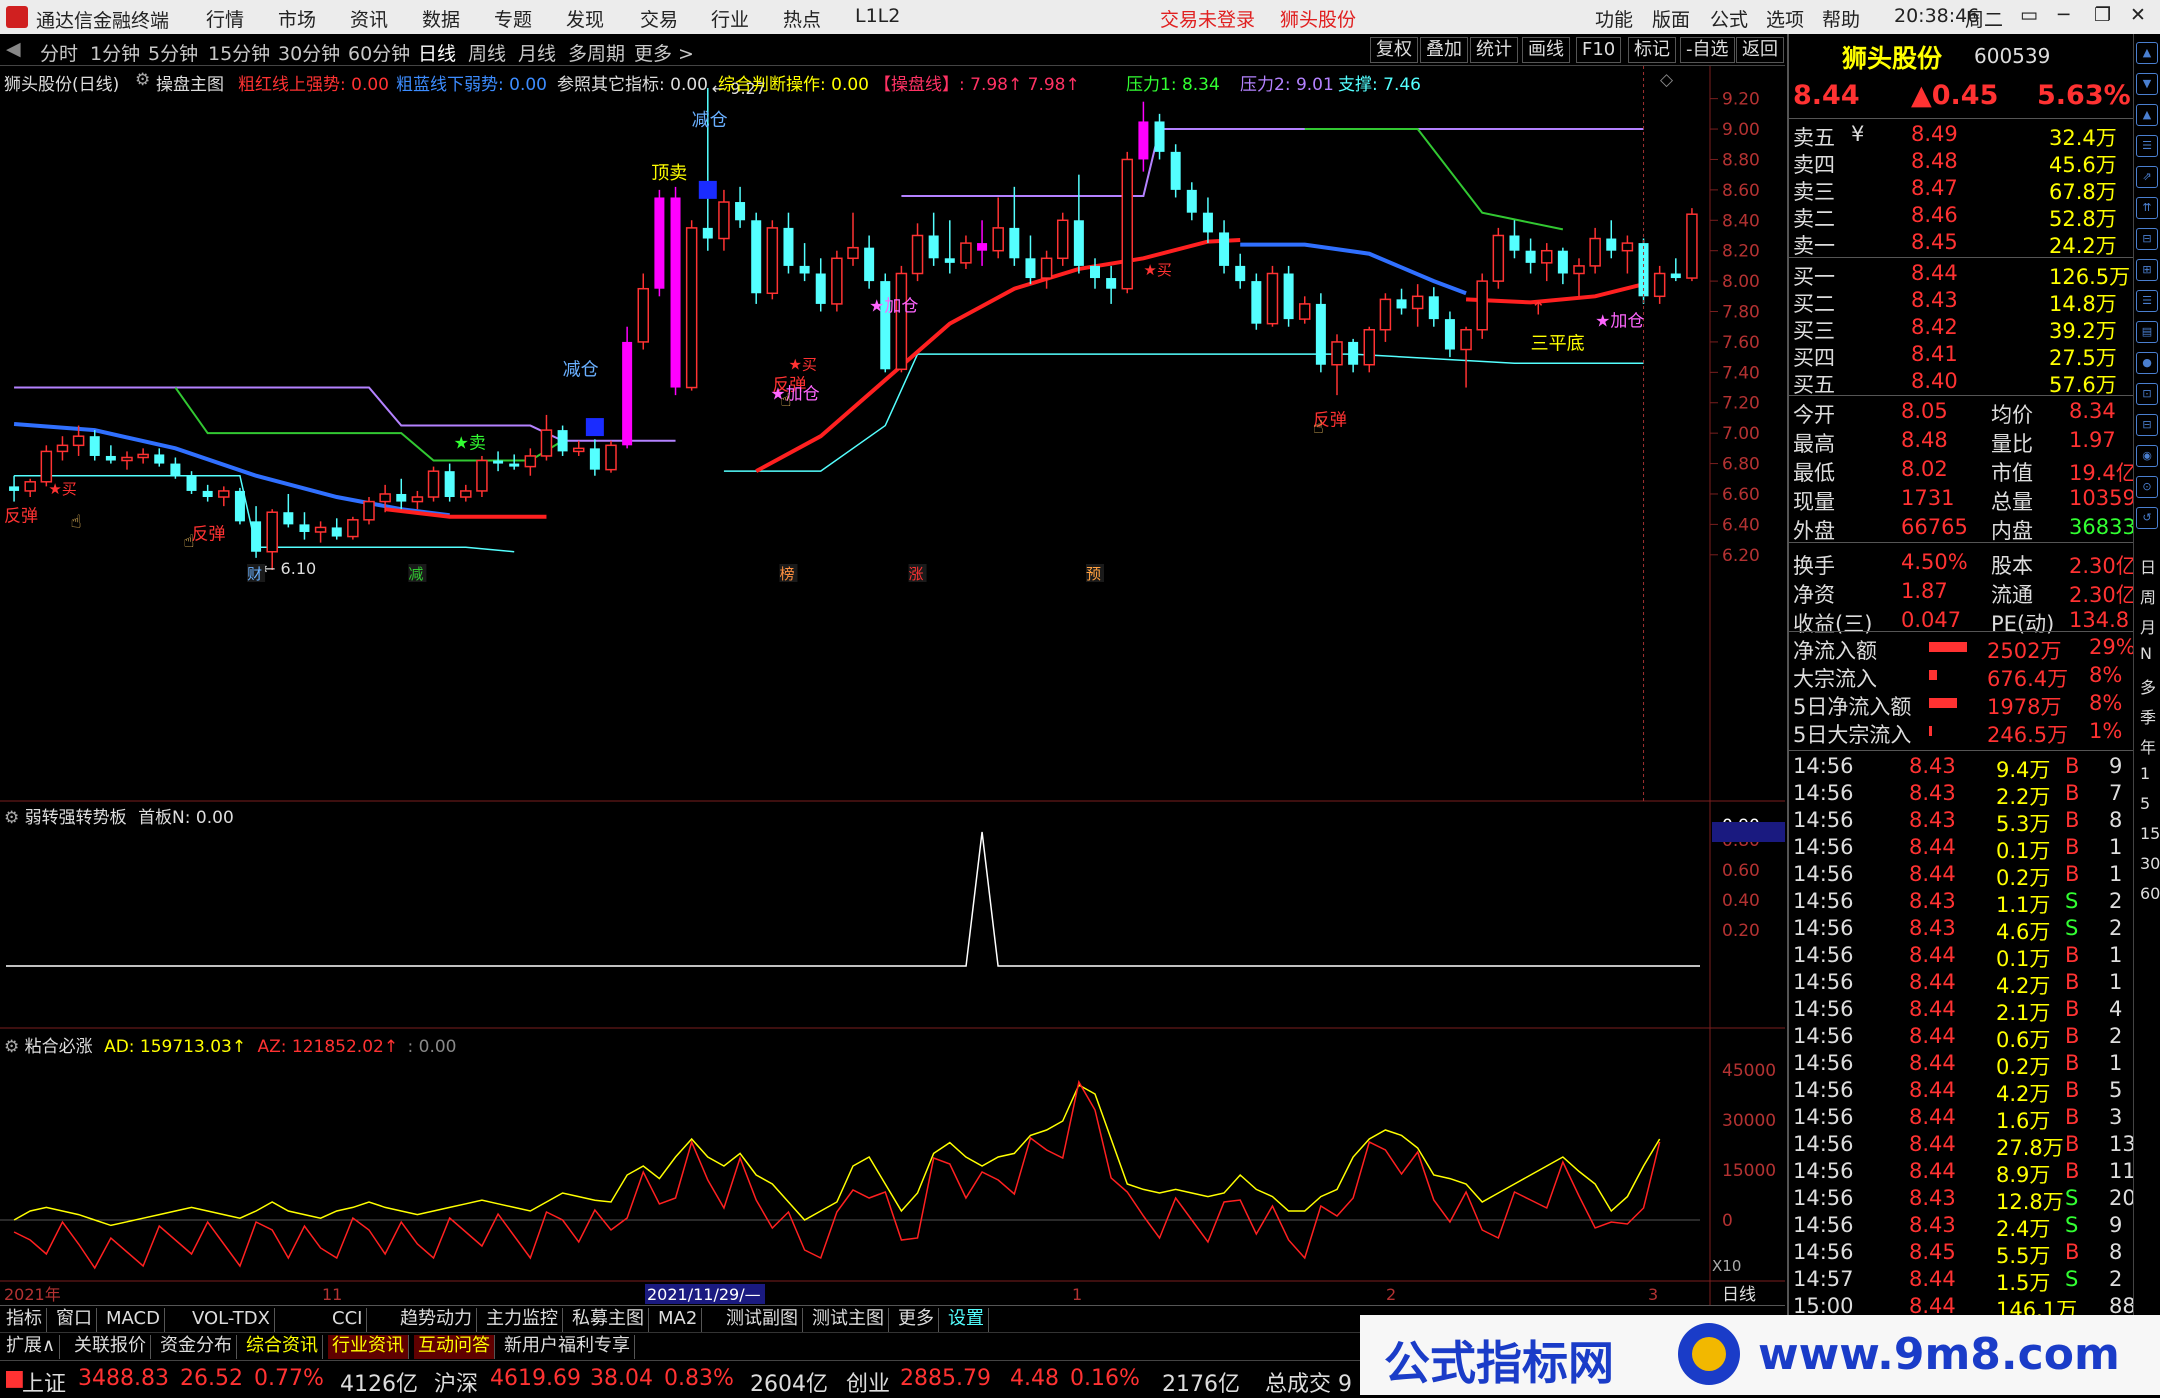 The image size is (2160, 1398). I want to click on side-period-2: 月, so click(2148, 626).